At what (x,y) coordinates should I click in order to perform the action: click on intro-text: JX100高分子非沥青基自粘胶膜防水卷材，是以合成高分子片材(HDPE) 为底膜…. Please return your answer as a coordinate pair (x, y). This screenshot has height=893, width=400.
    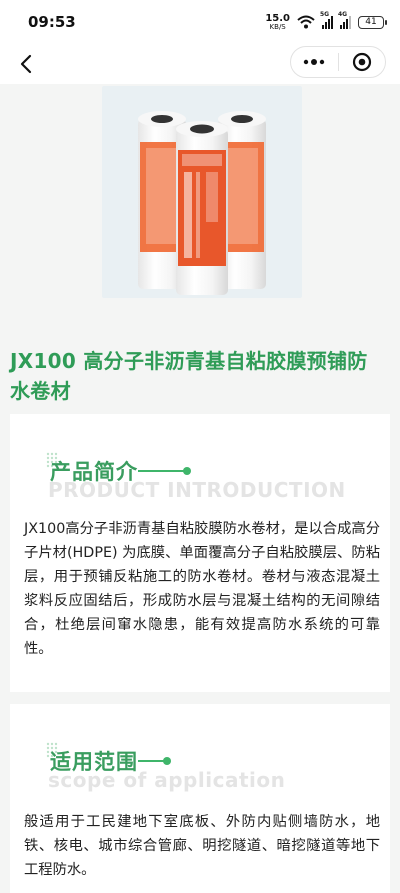
    Looking at the image, I should click on (202, 589).